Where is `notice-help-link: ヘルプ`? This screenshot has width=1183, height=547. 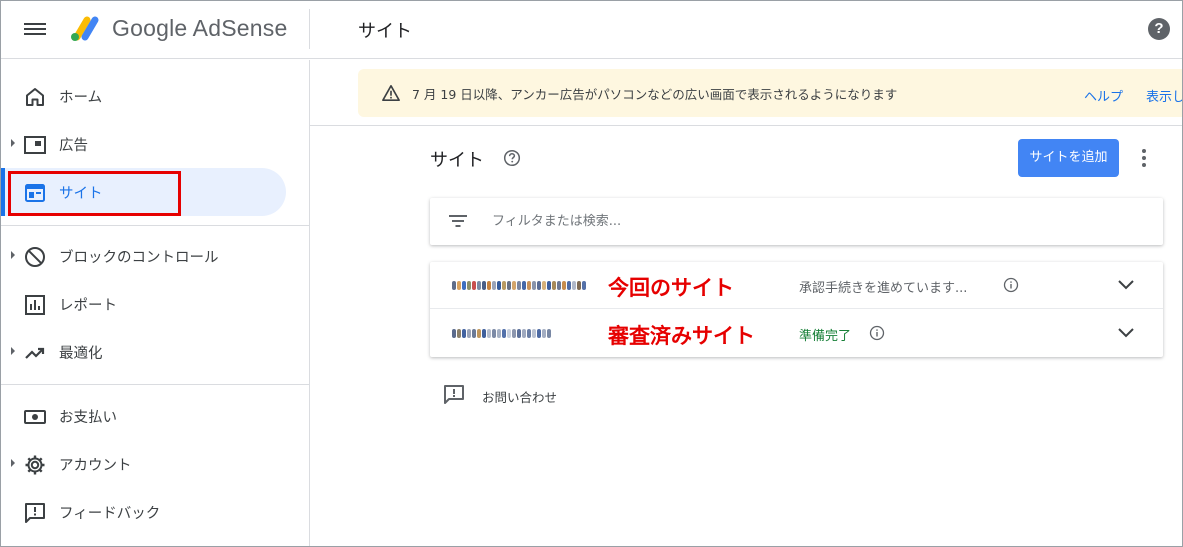 notice-help-link: ヘルプ is located at coordinates (1103, 95).